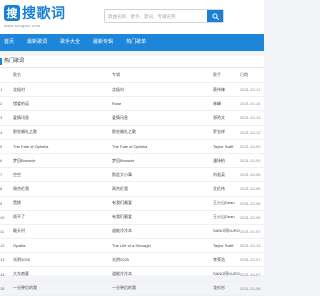  I want to click on album-link: 爱情讯息, so click(162, 118).